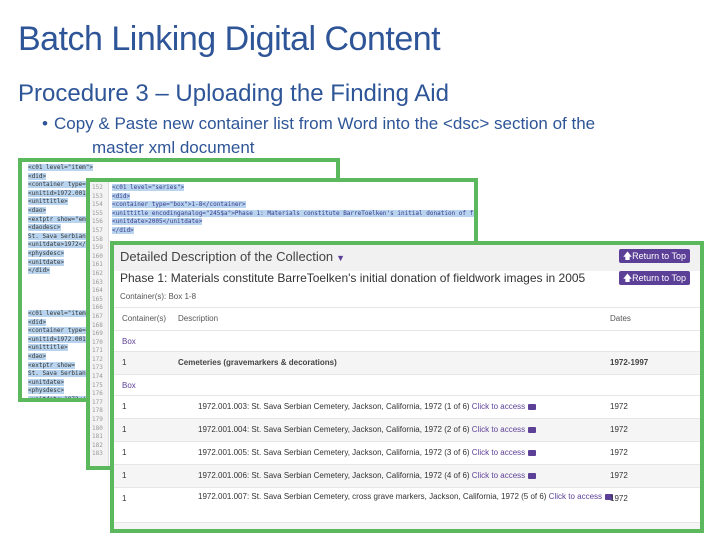 The height and width of the screenshot is (540, 720). What do you see at coordinates (97, 377) in the screenshot?
I see `line-number: 174` at bounding box center [97, 377].